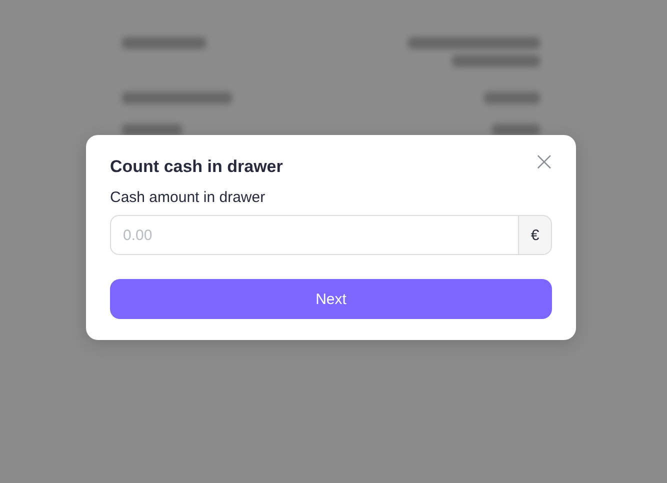  What do you see at coordinates (544, 162) in the screenshot?
I see `close-button: ×` at bounding box center [544, 162].